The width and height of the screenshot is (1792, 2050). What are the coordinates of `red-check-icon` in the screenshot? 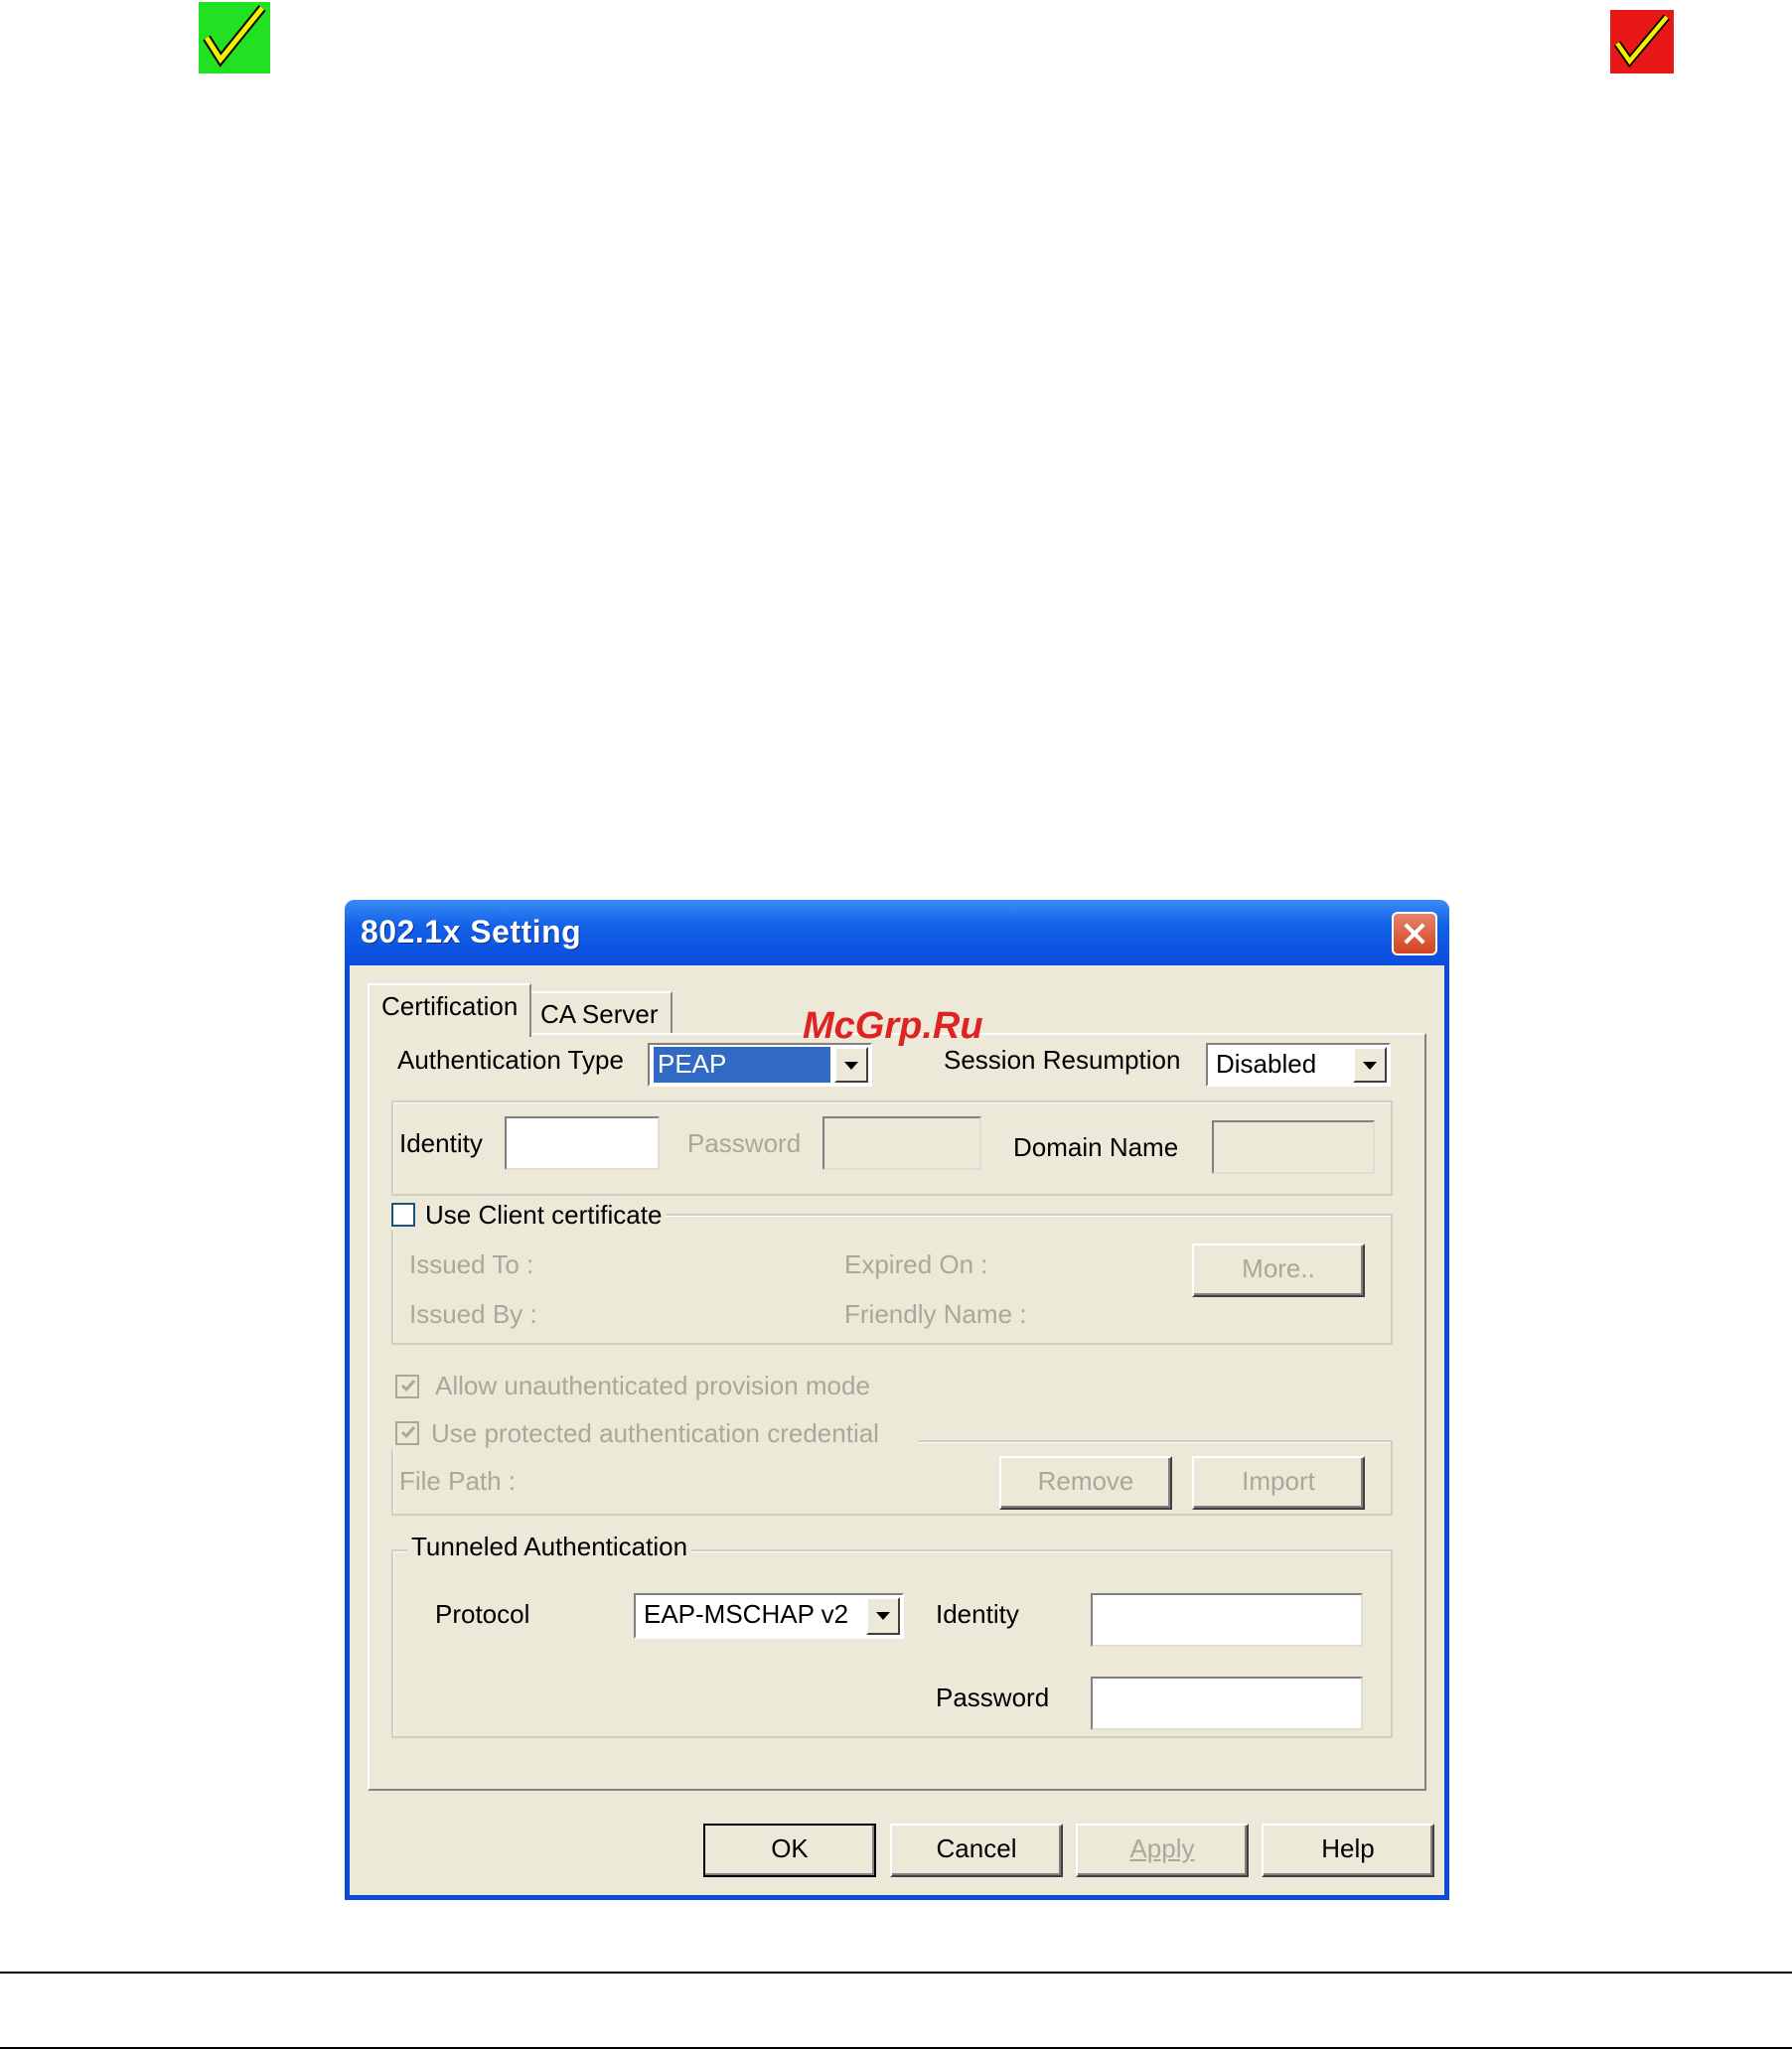 It's located at (1642, 41).